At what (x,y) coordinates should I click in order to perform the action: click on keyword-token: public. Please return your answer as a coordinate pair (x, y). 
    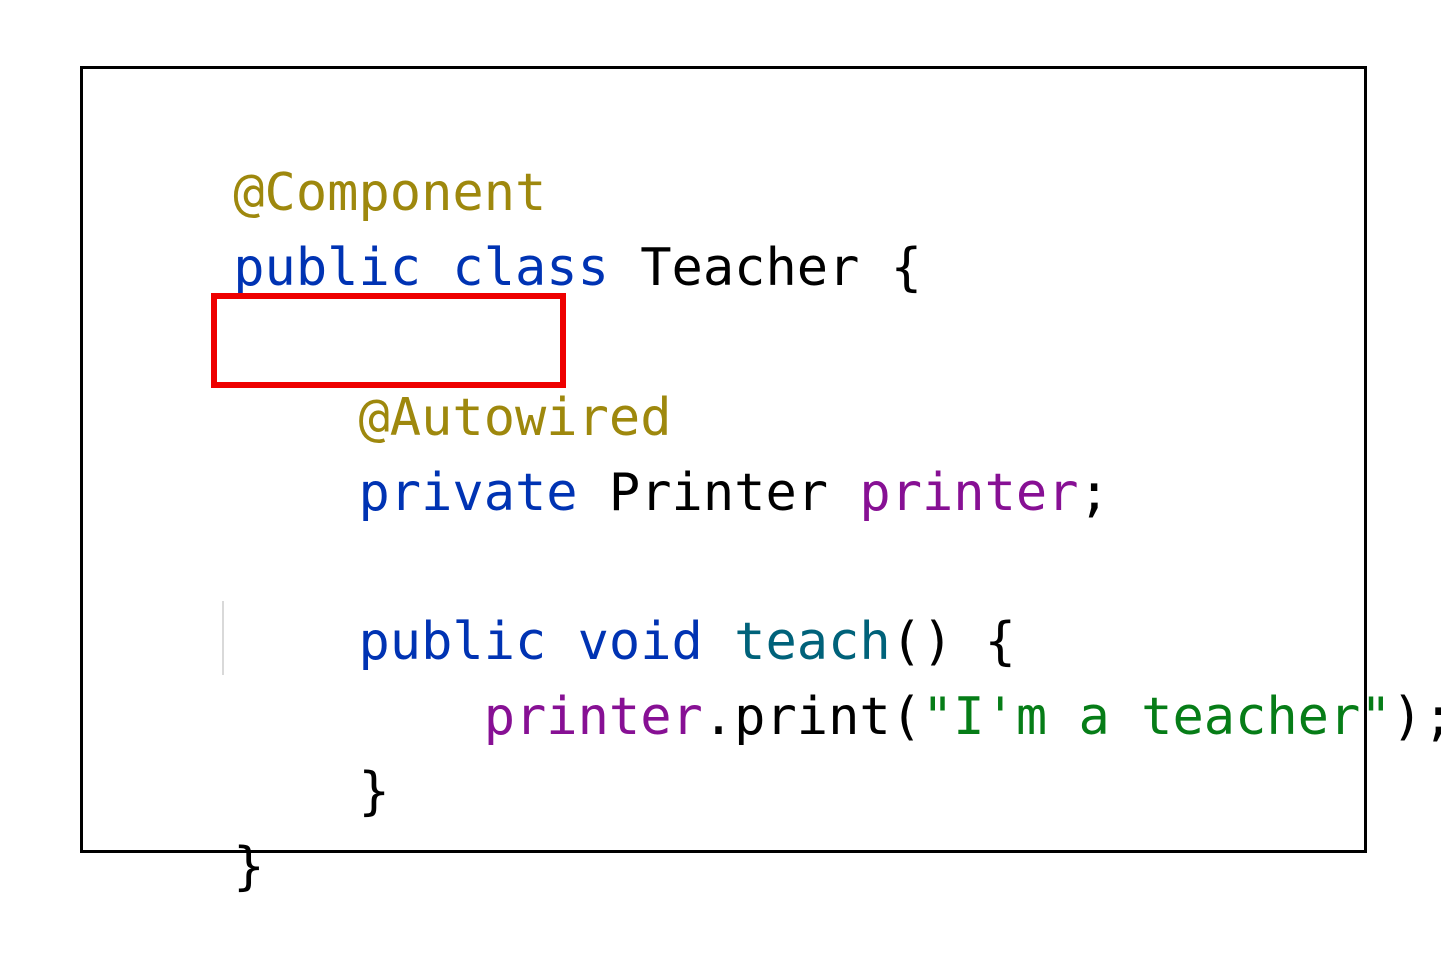
    Looking at the image, I should click on (327, 268).